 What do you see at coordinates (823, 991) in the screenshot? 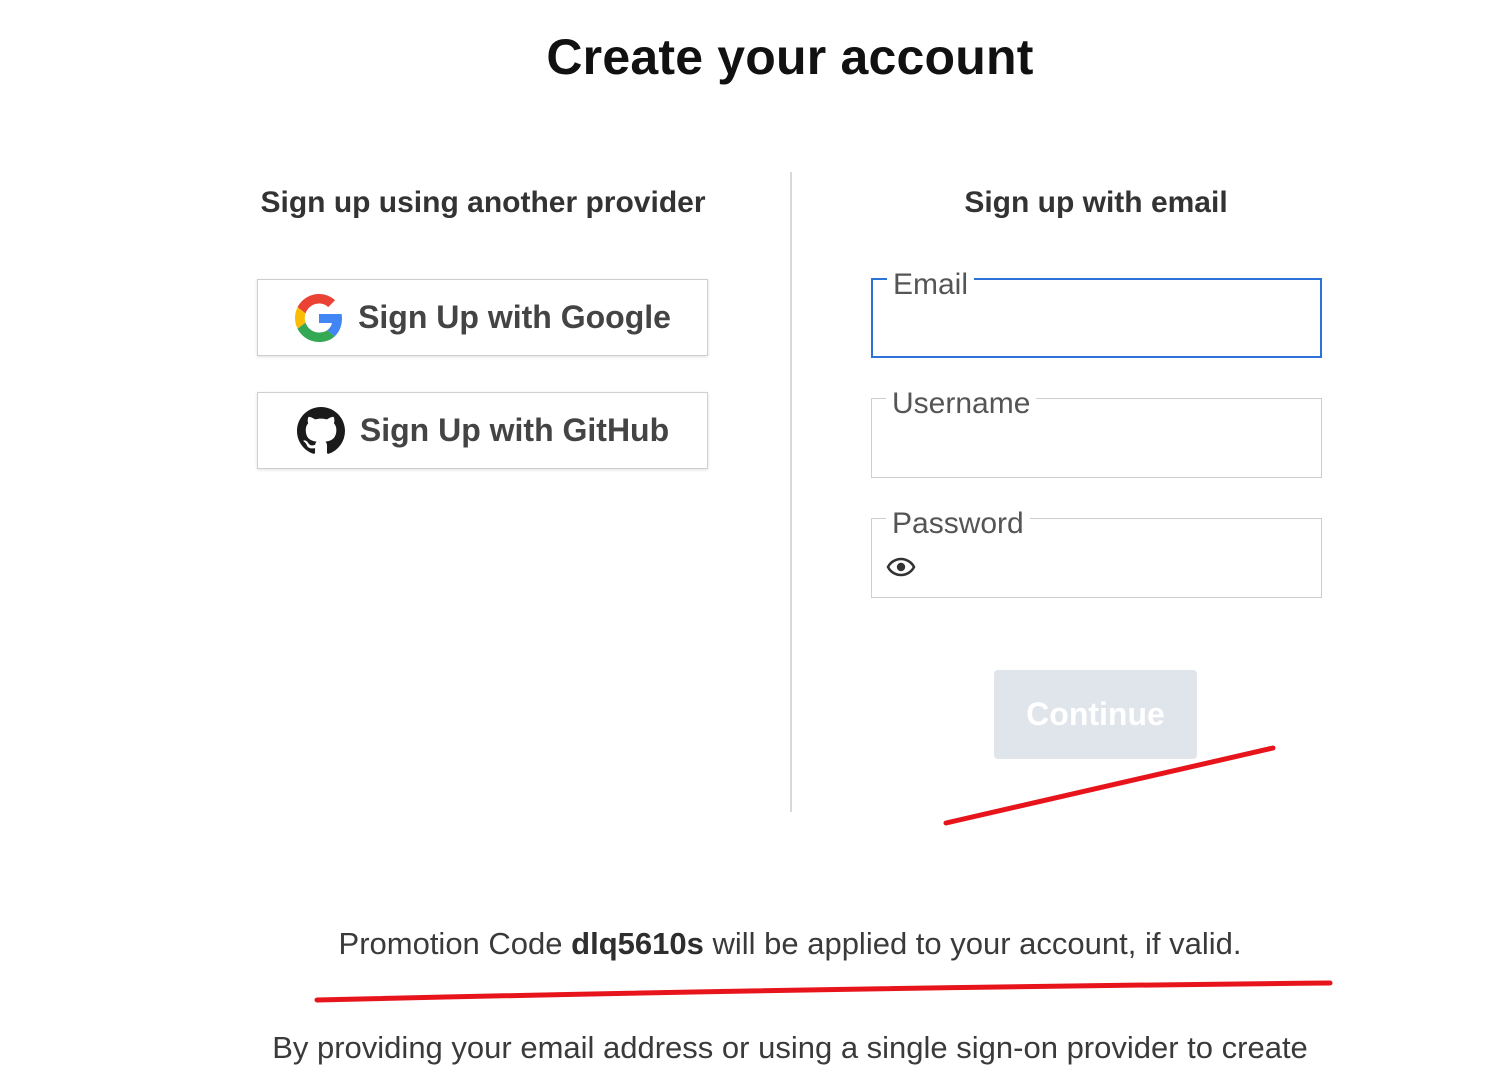
I see `annotation-line-promo` at bounding box center [823, 991].